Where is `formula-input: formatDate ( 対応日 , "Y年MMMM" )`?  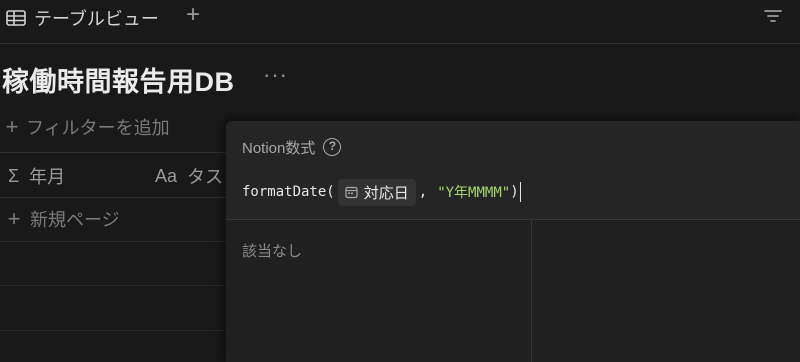
formula-input: formatDate ( 対応日 , "Y年MMMM" ) is located at coordinates (381, 192).